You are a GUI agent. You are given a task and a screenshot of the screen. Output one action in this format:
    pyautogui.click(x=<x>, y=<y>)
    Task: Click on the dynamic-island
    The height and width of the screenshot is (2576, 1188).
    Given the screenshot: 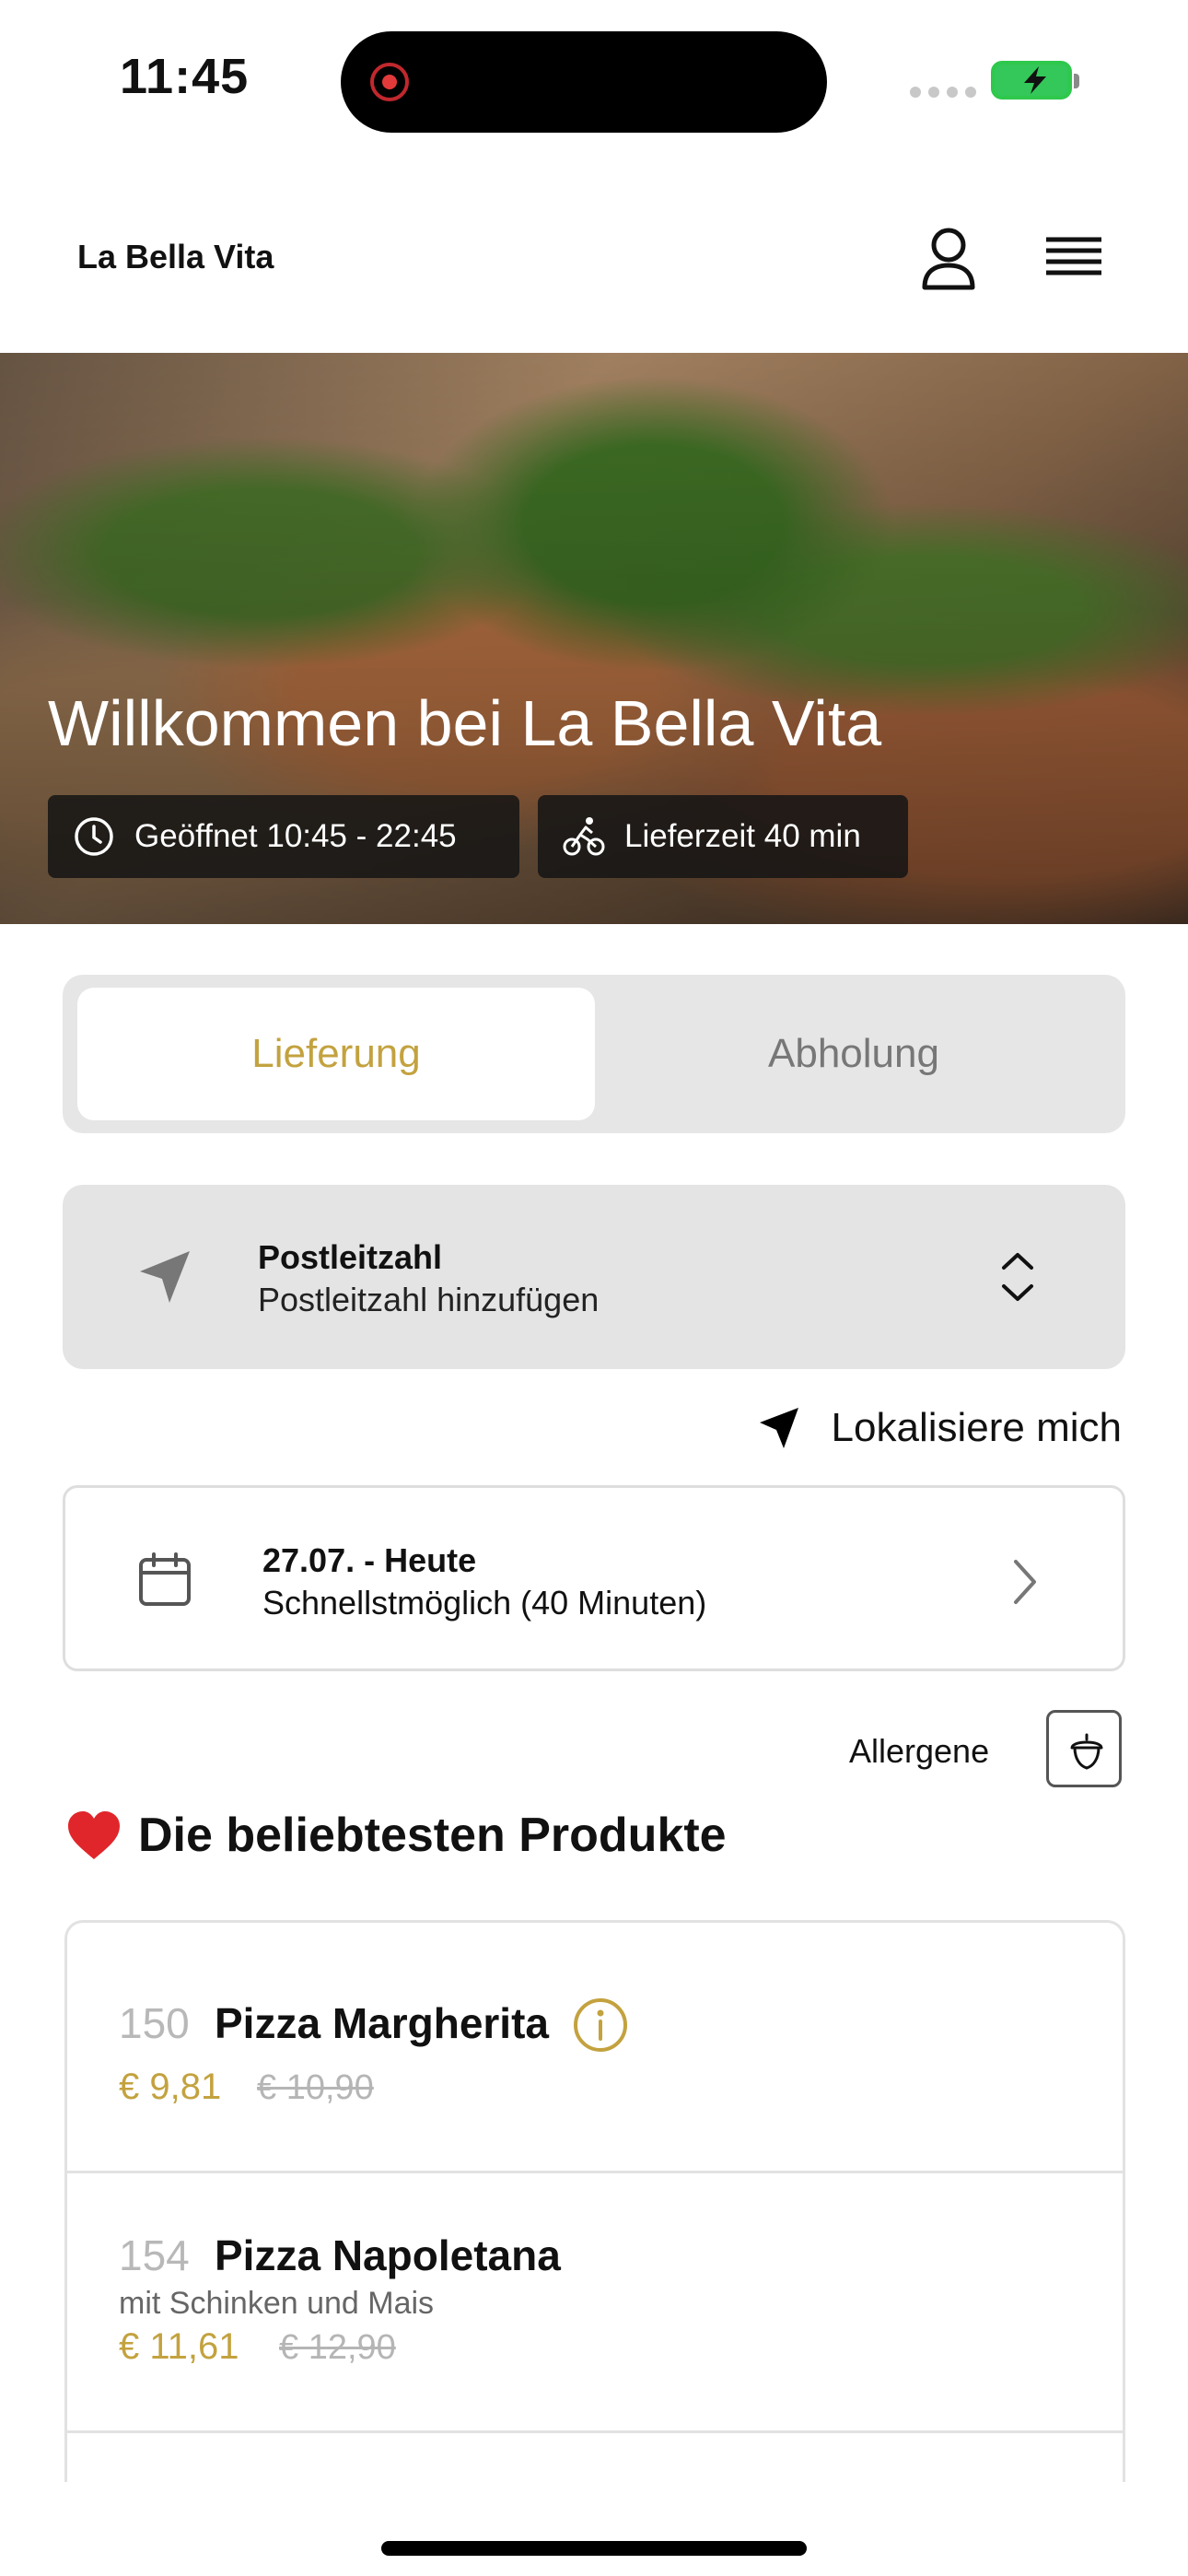 What is the action you would take?
    pyautogui.click(x=584, y=82)
    